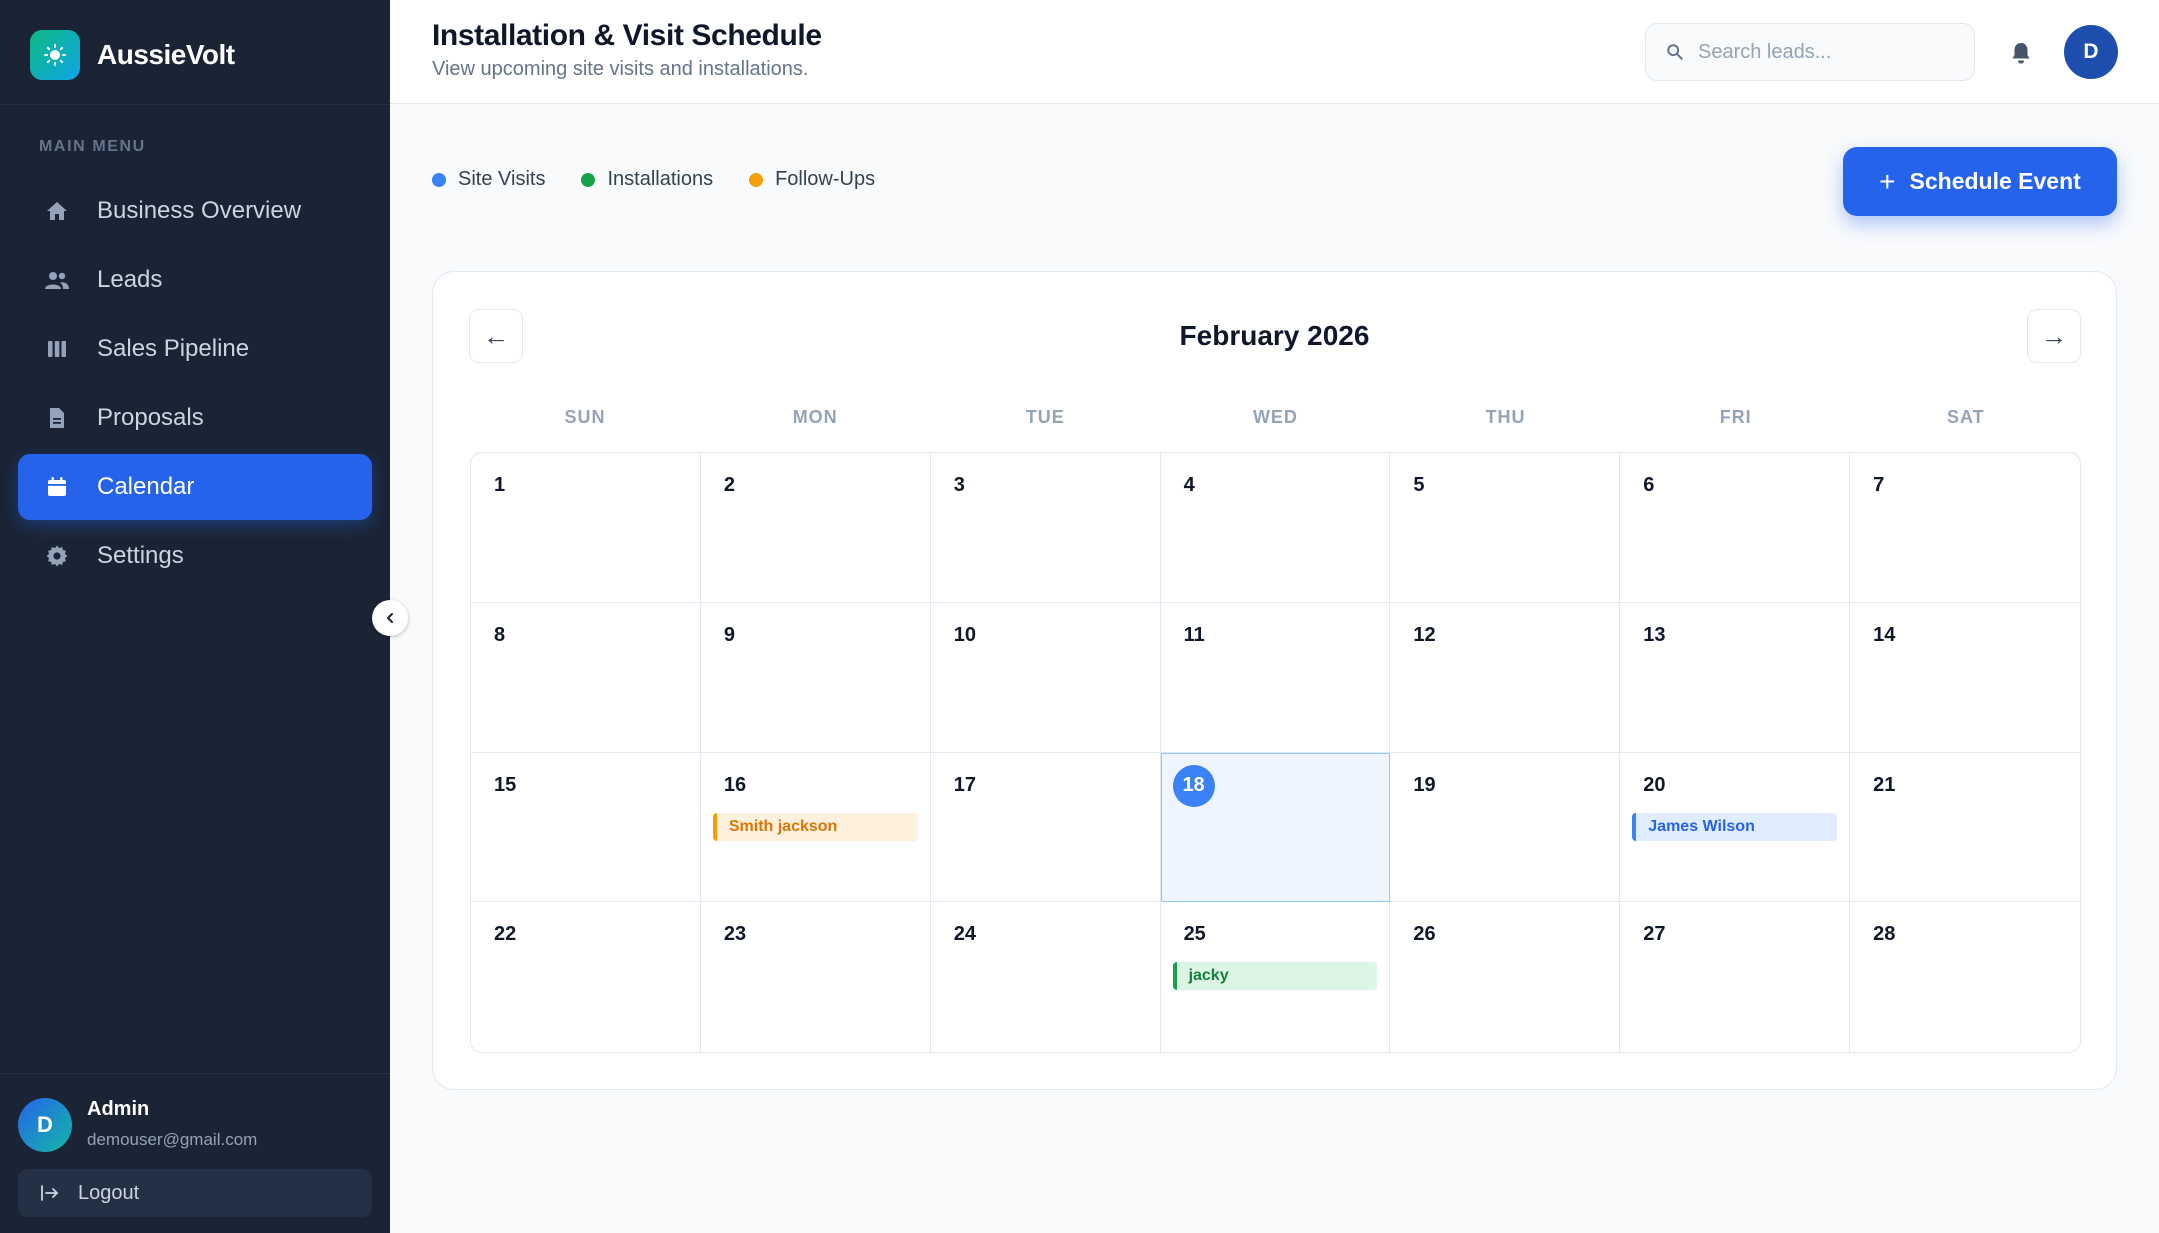 This screenshot has height=1233, width=2159. What do you see at coordinates (1884, 784) in the screenshot?
I see `day-number: 21` at bounding box center [1884, 784].